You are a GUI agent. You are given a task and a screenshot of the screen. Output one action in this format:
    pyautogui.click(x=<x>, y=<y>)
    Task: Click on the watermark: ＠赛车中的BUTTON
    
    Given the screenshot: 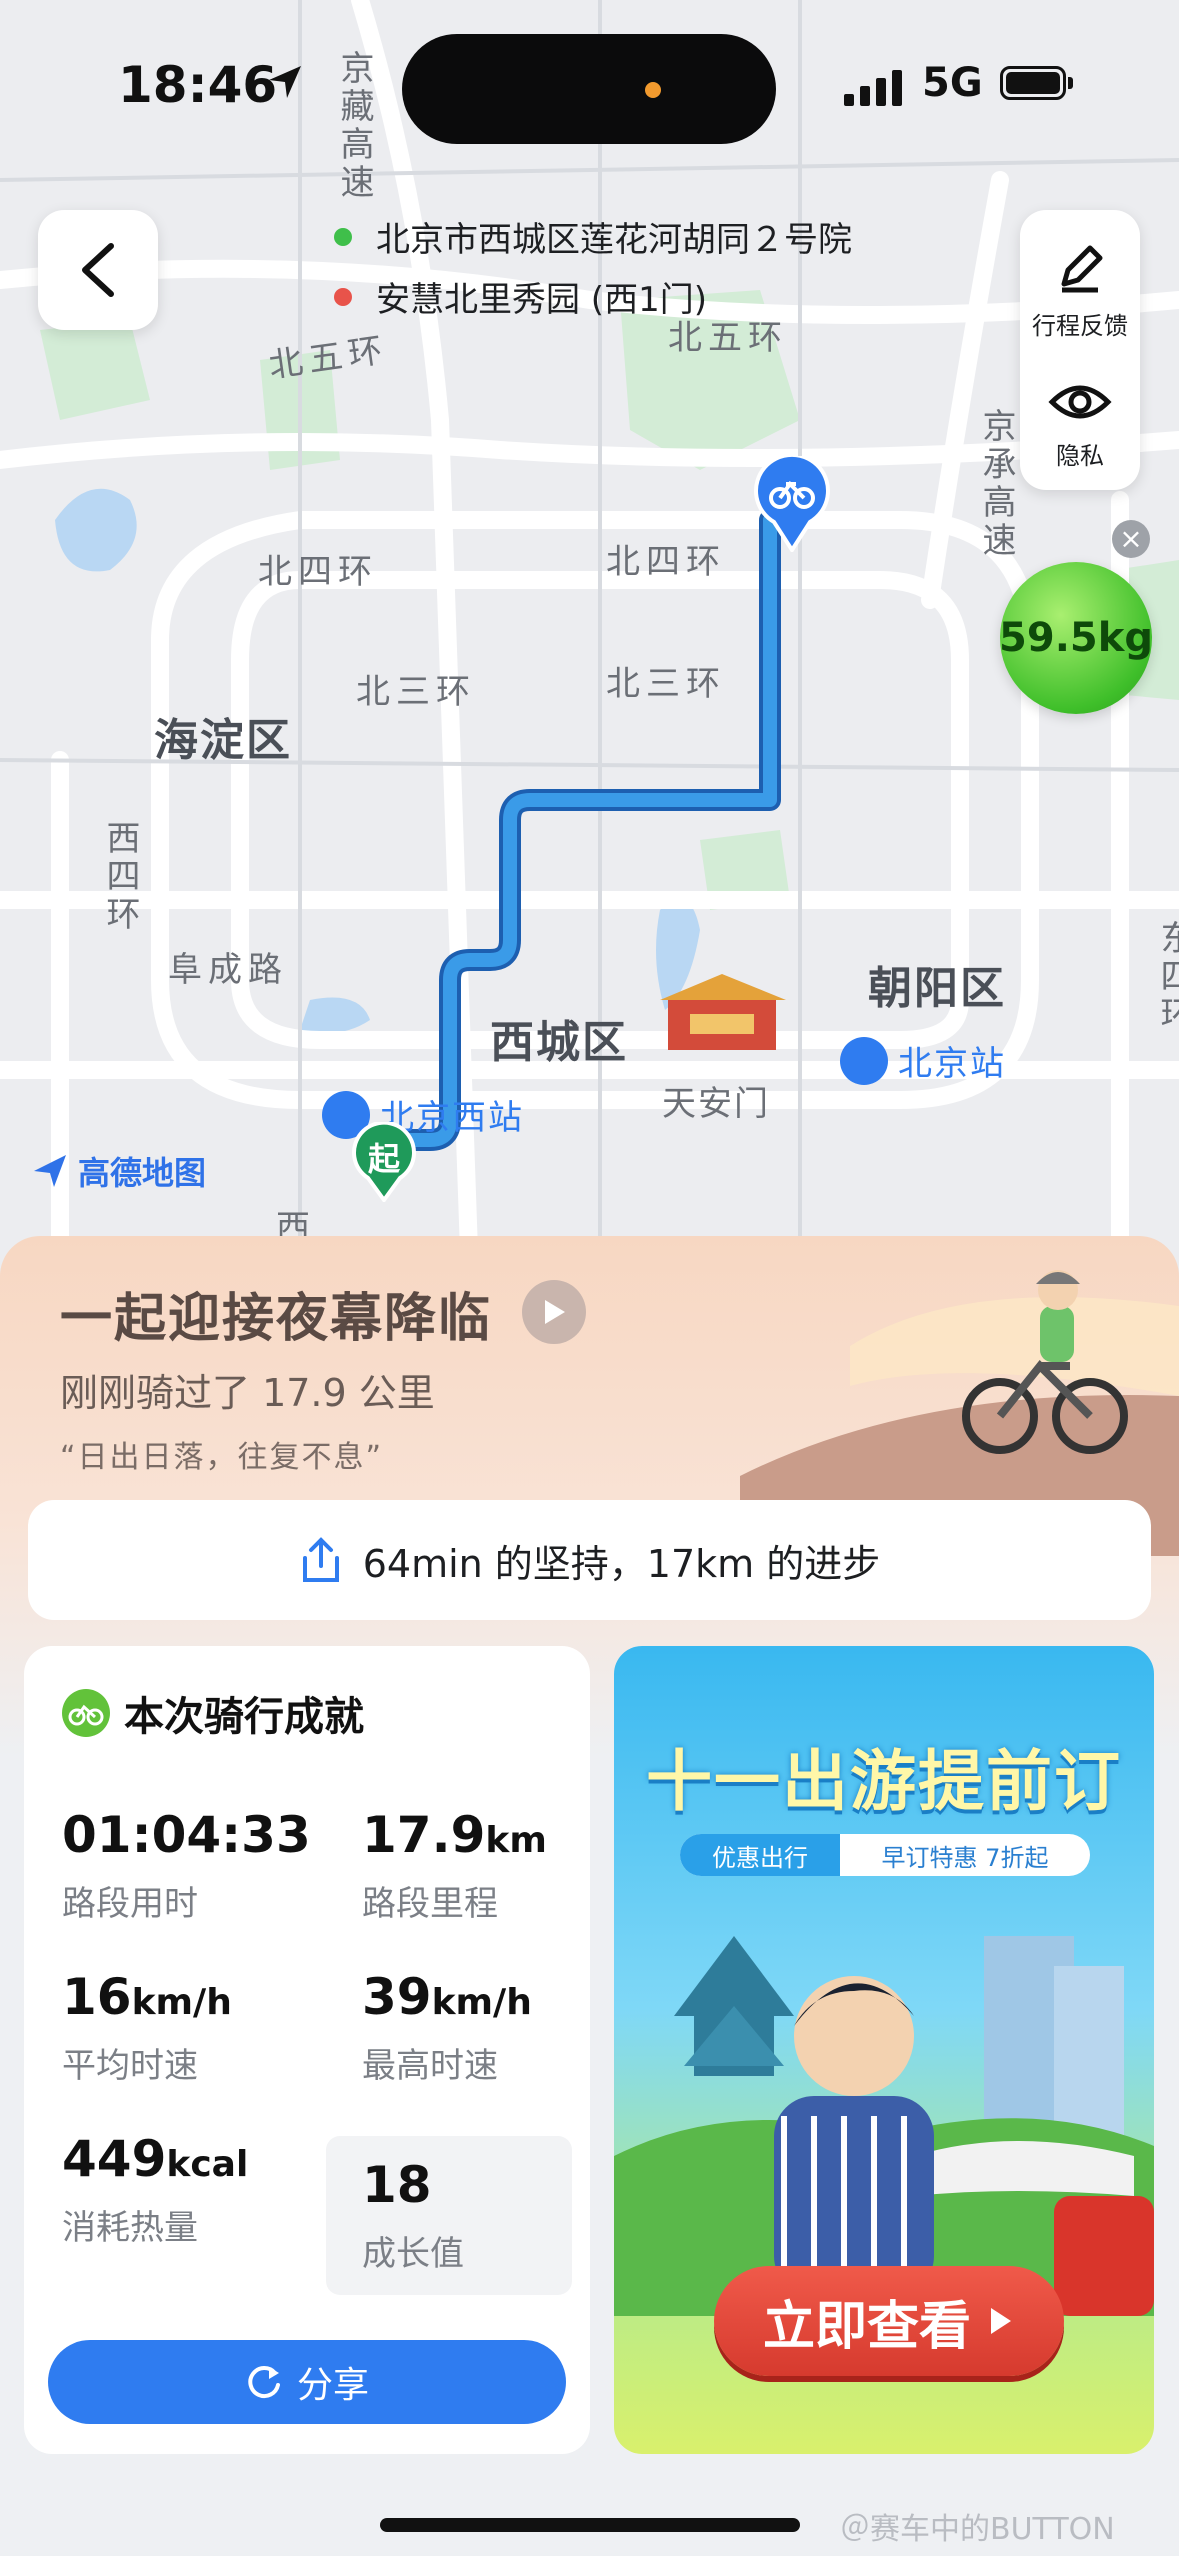 What is the action you would take?
    pyautogui.click(x=977, y=2529)
    